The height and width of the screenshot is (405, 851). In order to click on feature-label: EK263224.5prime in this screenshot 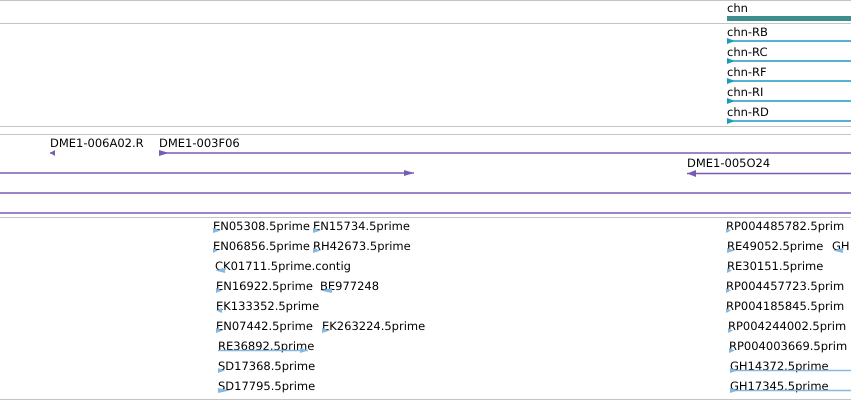, I will do `click(374, 326)`.